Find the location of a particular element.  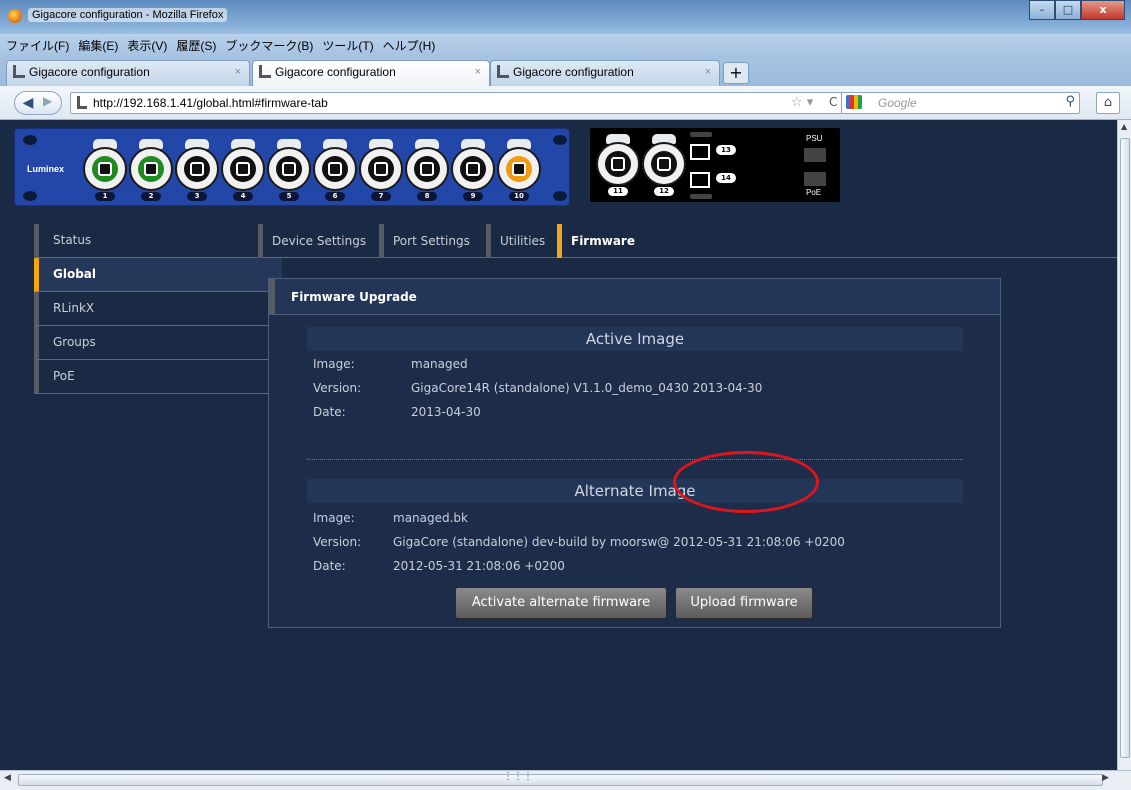

sidebar-item-poe: PoE is located at coordinates (158, 377).